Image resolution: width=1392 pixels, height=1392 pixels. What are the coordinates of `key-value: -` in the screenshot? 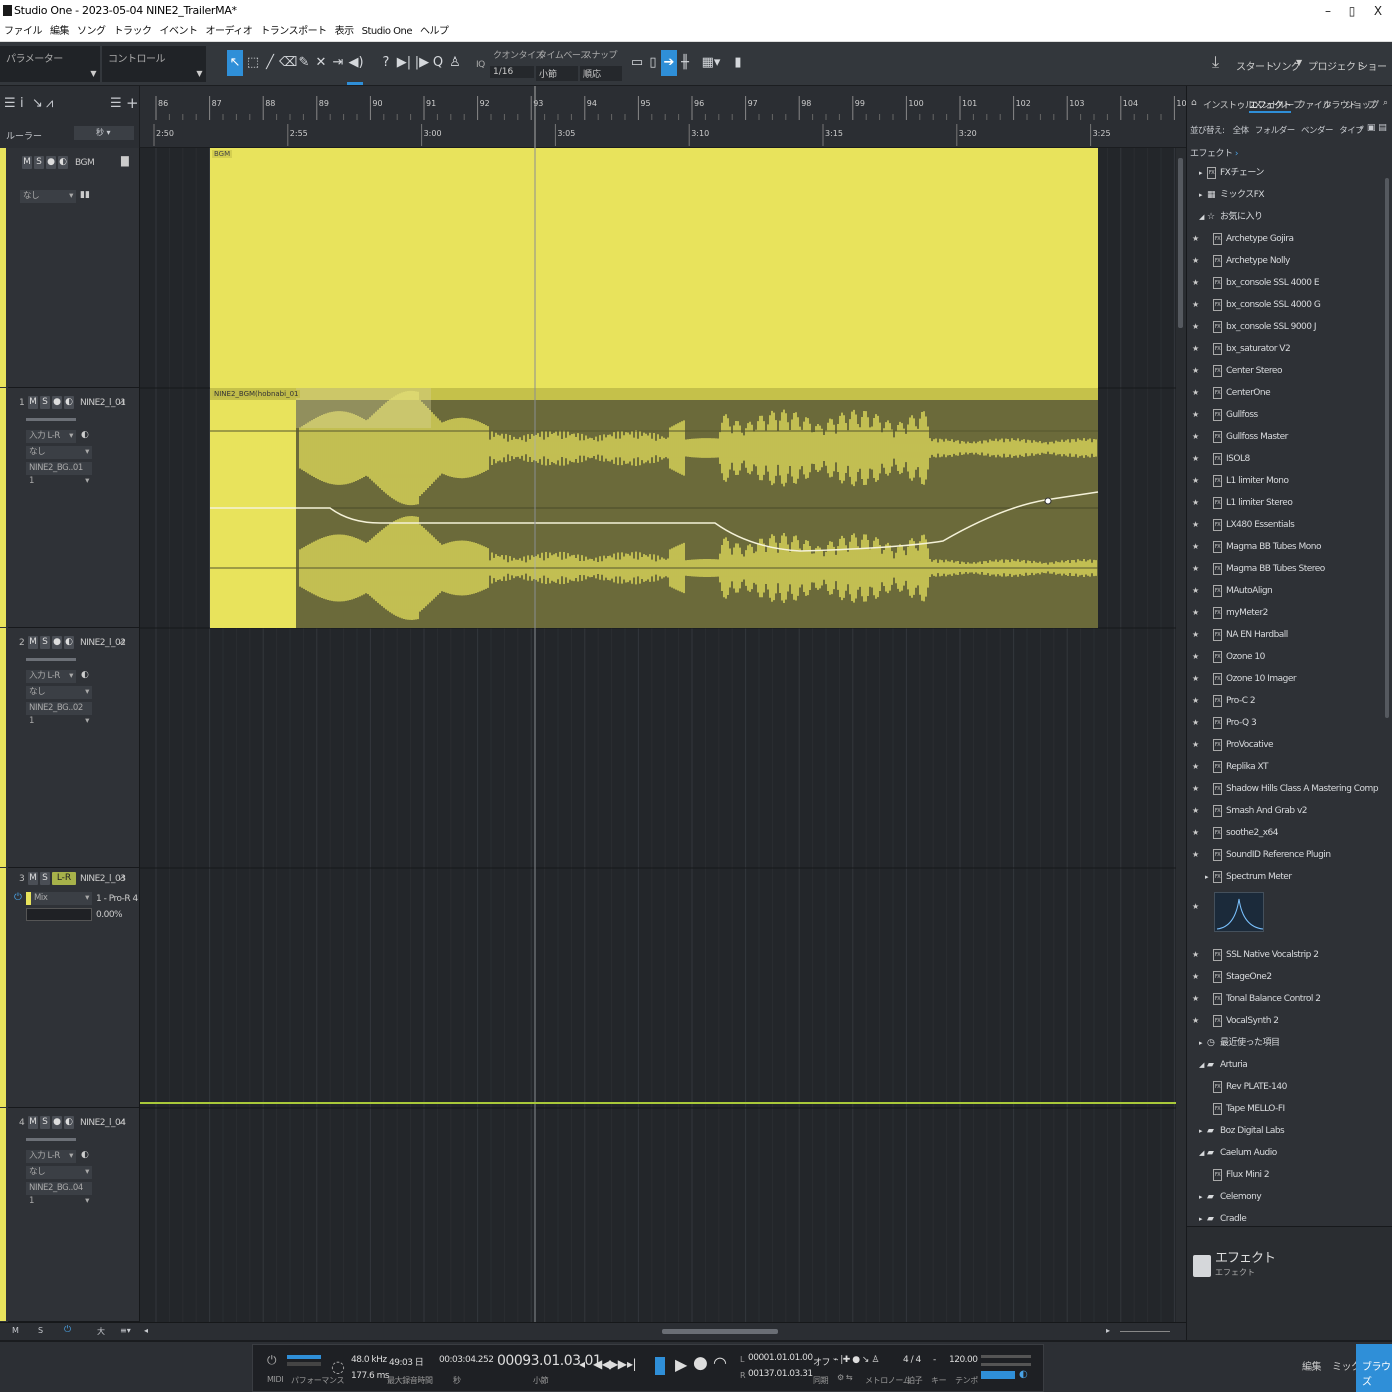 It's located at (934, 1360).